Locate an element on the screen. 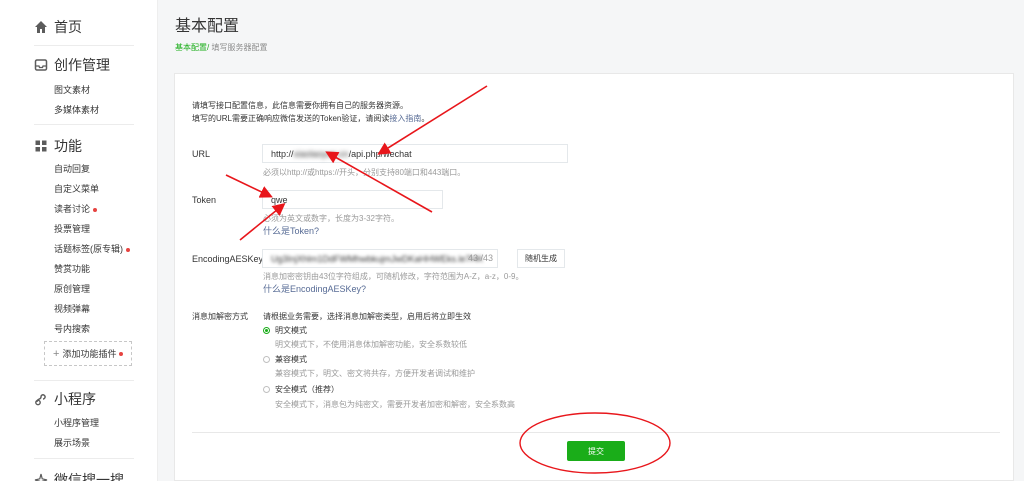  radio-secure: 安全模式（推荐） is located at coordinates (301, 389).